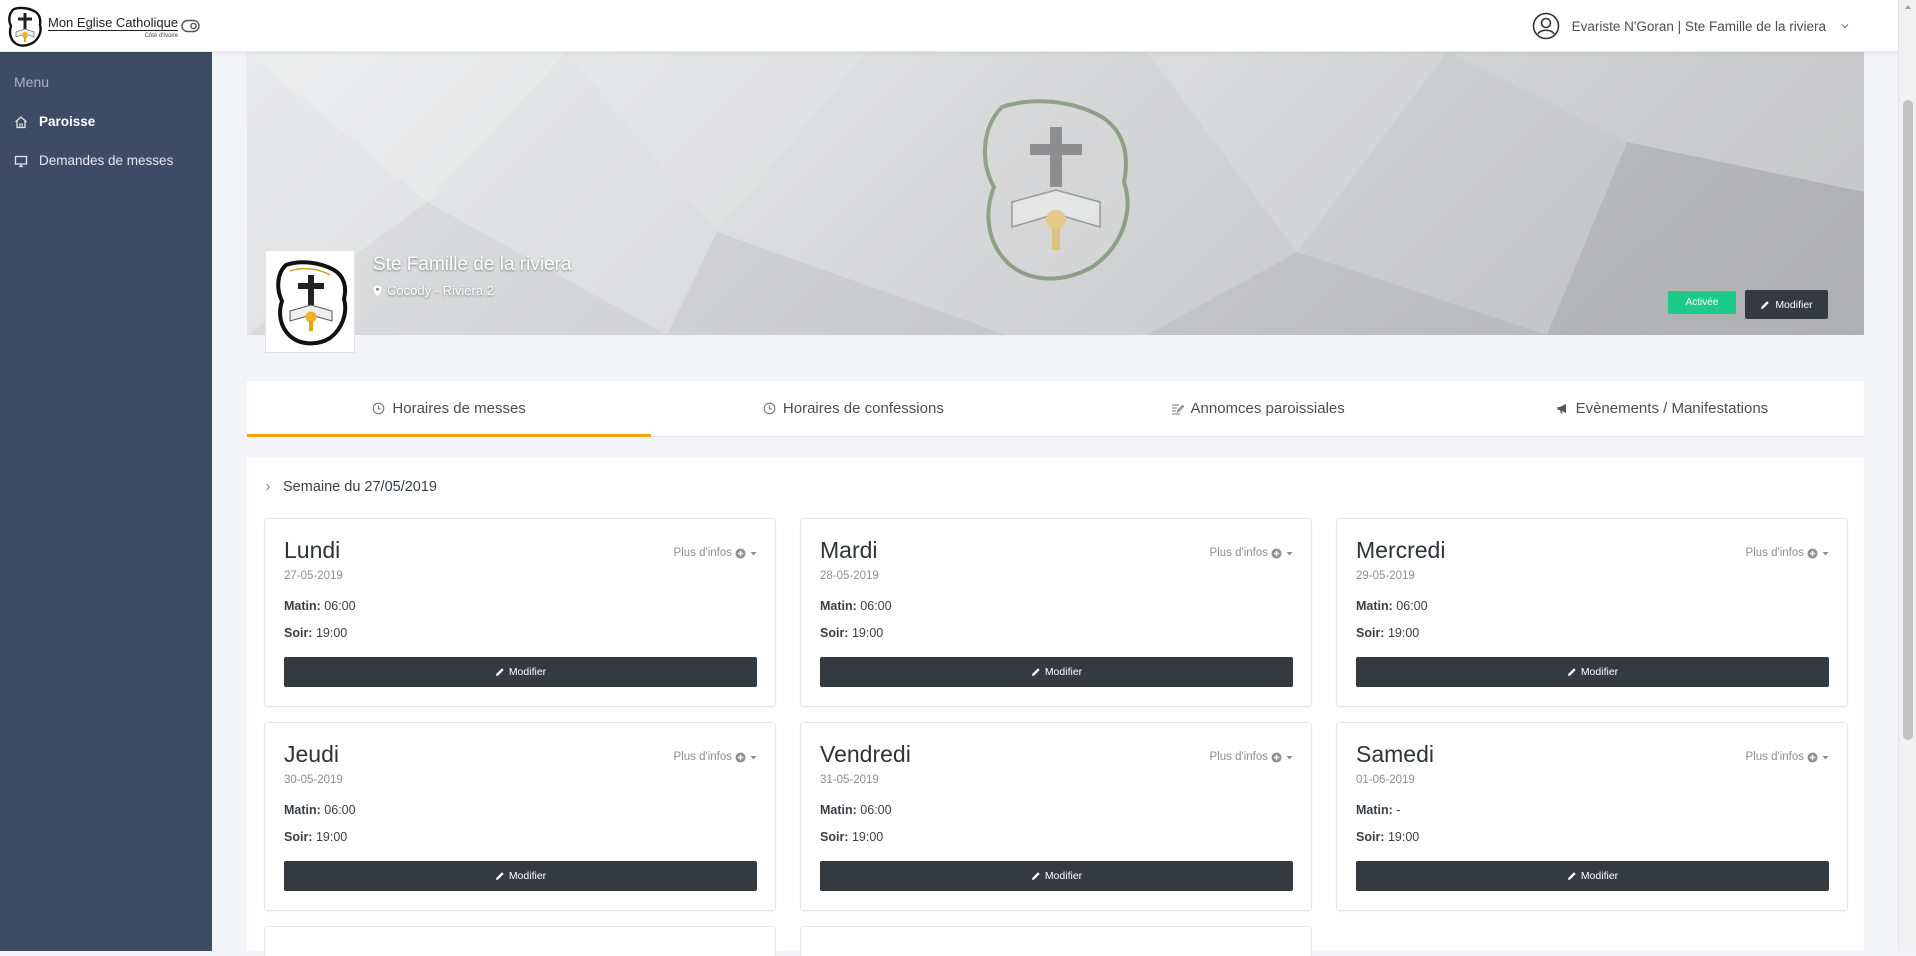 The width and height of the screenshot is (1916, 956). I want to click on map-pin-icon, so click(377, 290).